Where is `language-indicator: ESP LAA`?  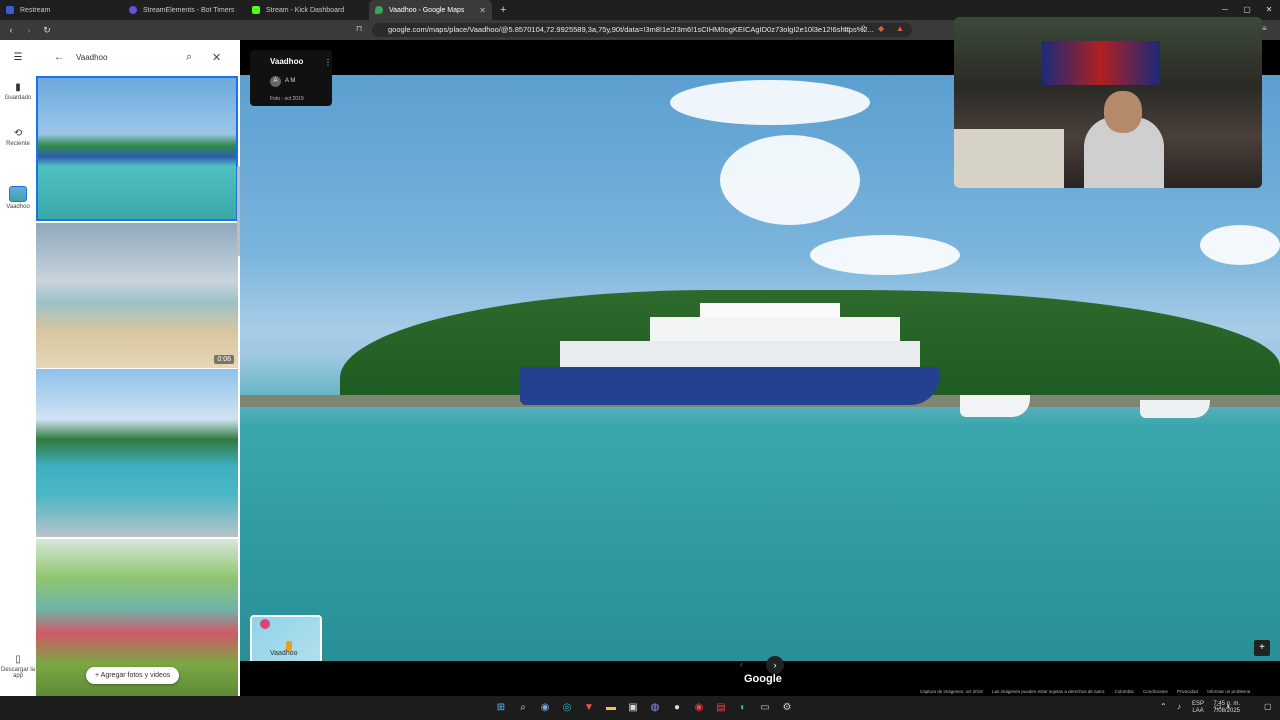
language-indicator: ESP LAA is located at coordinates (1198, 708).